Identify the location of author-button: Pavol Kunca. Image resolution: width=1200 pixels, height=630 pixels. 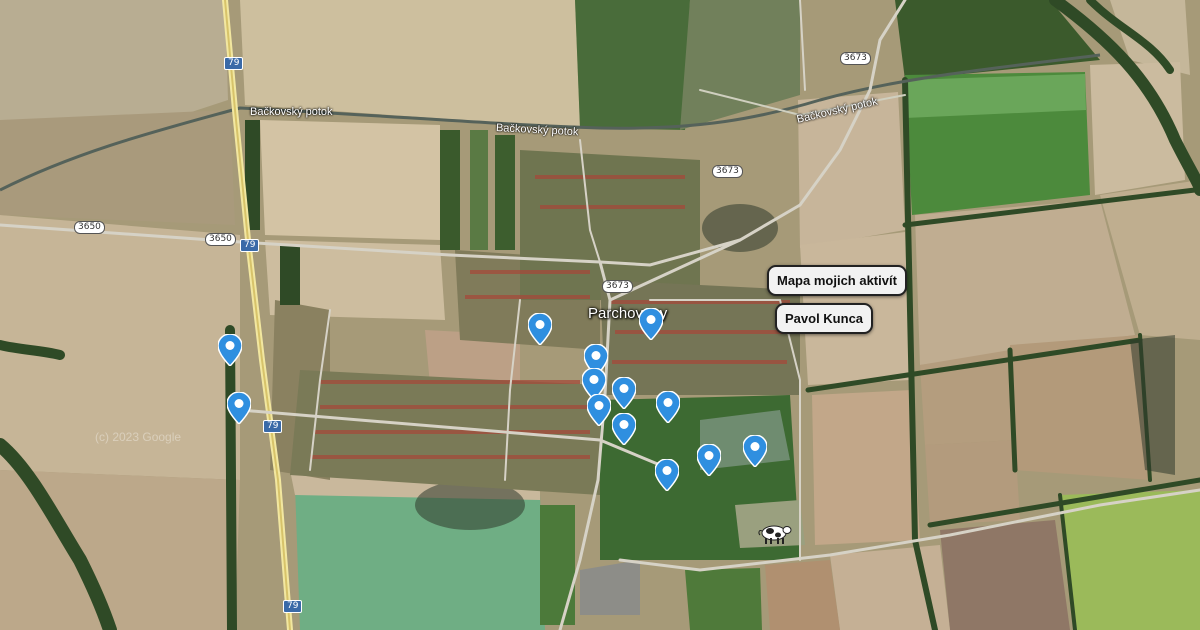
(824, 318).